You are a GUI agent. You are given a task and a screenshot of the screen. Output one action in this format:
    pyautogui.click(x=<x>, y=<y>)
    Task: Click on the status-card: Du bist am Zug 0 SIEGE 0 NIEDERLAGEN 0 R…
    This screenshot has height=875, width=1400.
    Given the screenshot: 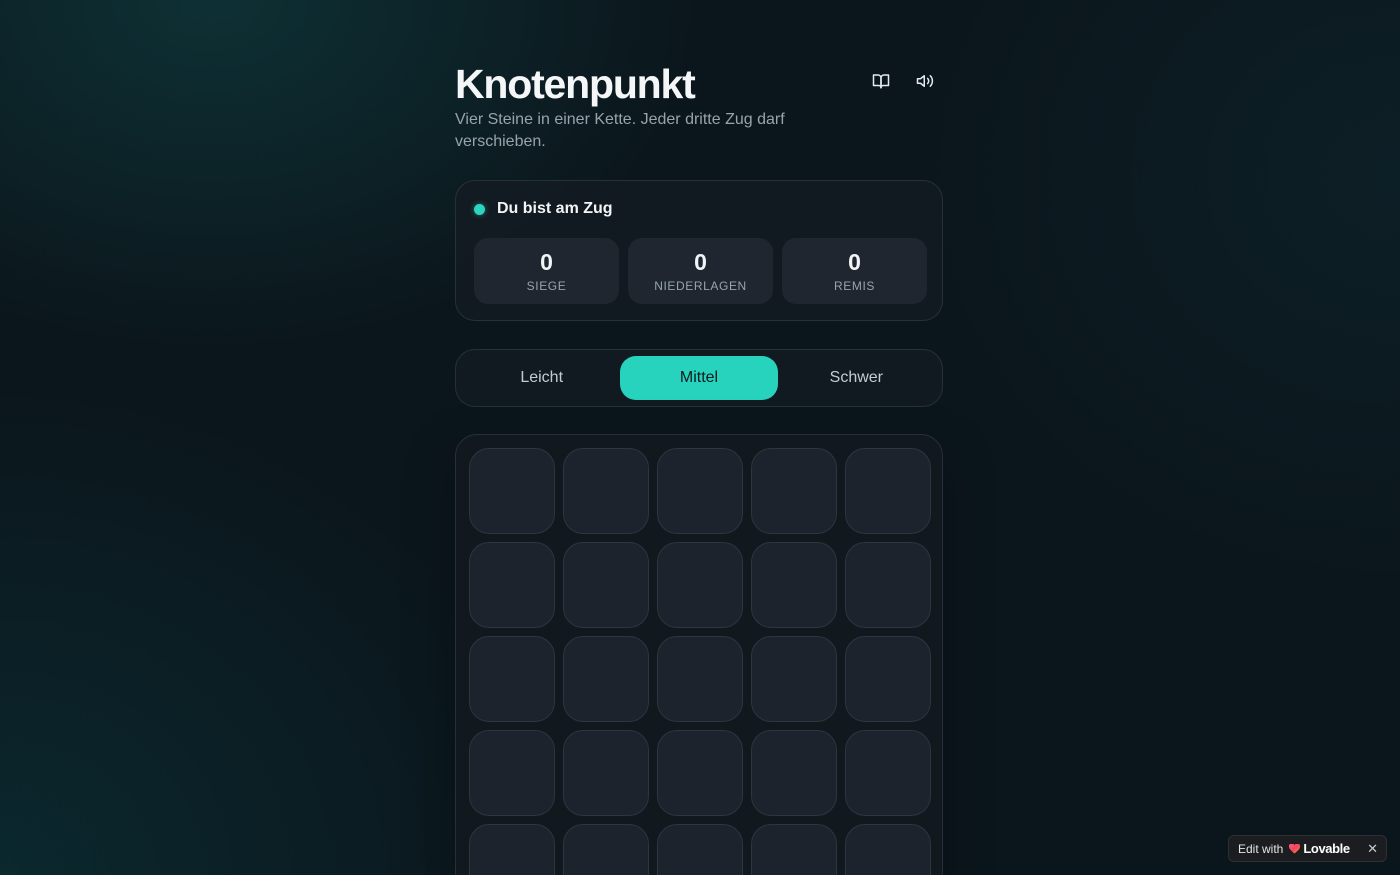 What is the action you would take?
    pyautogui.click(x=699, y=250)
    